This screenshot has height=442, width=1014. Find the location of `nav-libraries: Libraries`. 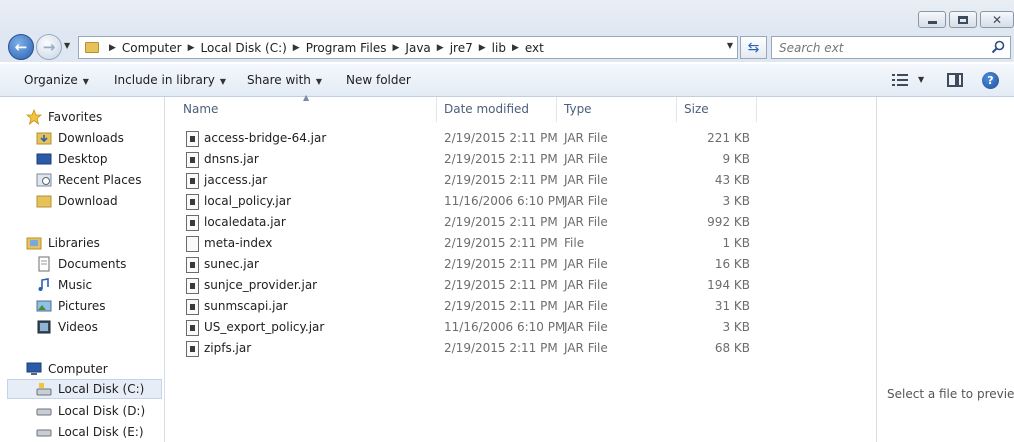

nav-libraries: Libraries is located at coordinates (63, 243).